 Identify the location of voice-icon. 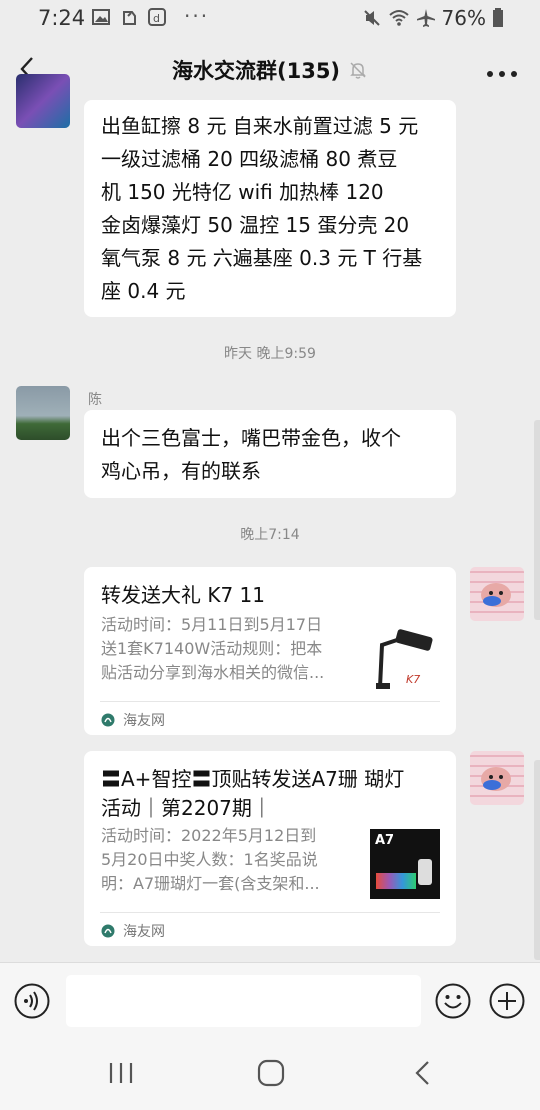
(32, 1001).